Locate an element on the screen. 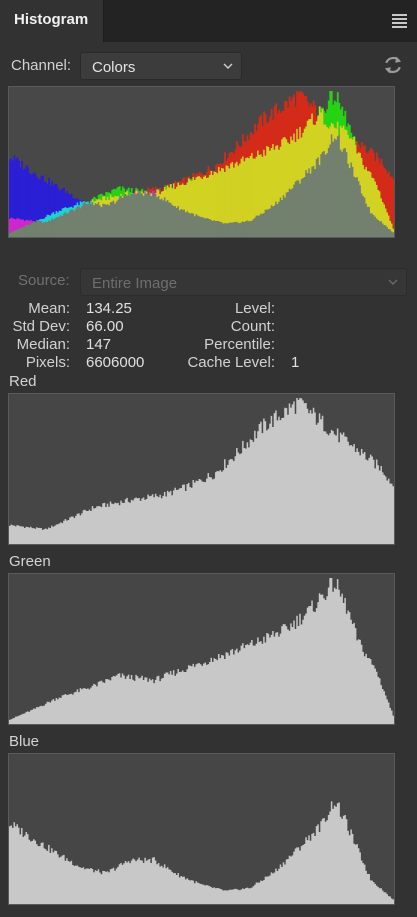 The width and height of the screenshot is (417, 917). level-label: Level: is located at coordinates (254, 308).